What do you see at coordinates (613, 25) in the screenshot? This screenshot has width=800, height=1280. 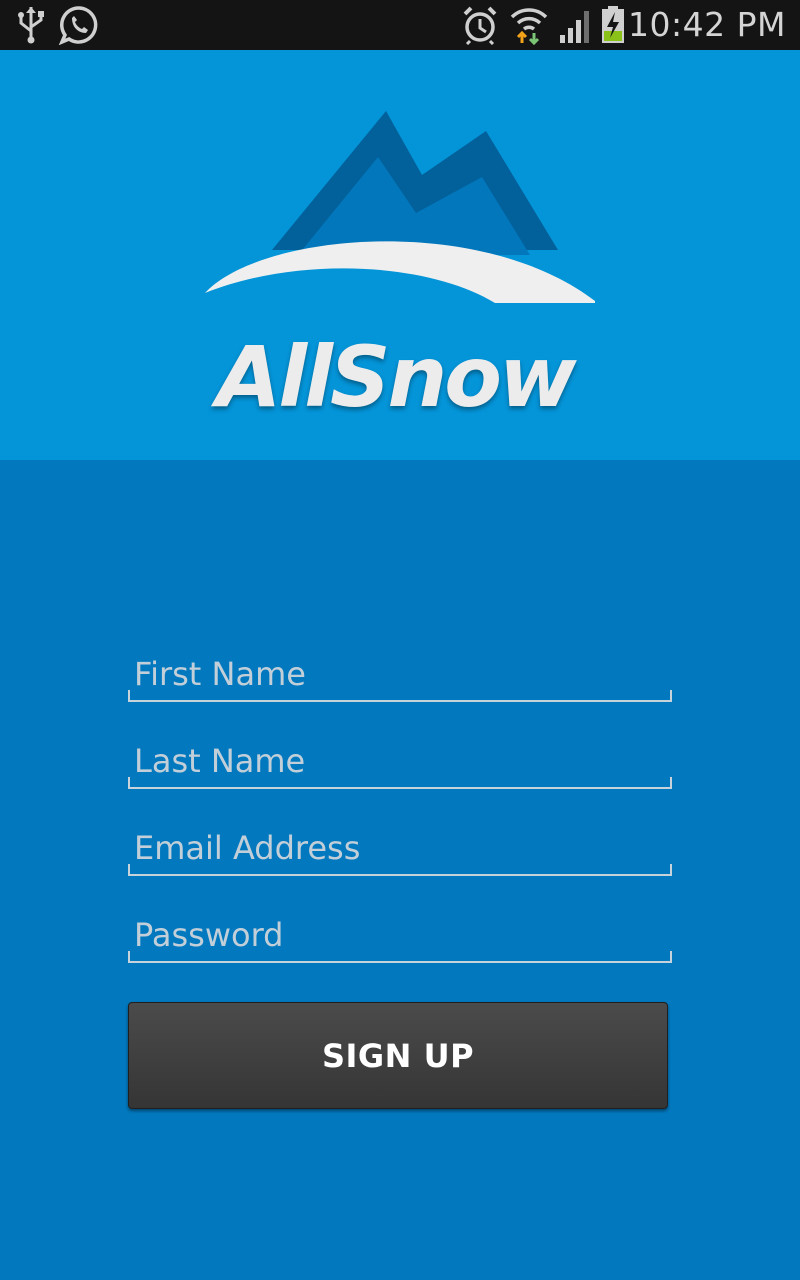 I see `battery-charging-icon` at bounding box center [613, 25].